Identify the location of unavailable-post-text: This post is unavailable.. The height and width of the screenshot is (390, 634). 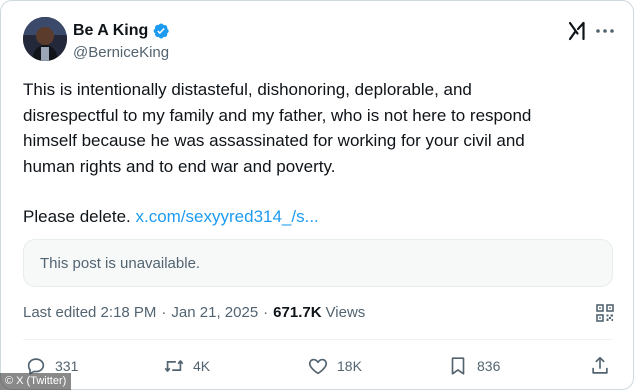
(120, 263).